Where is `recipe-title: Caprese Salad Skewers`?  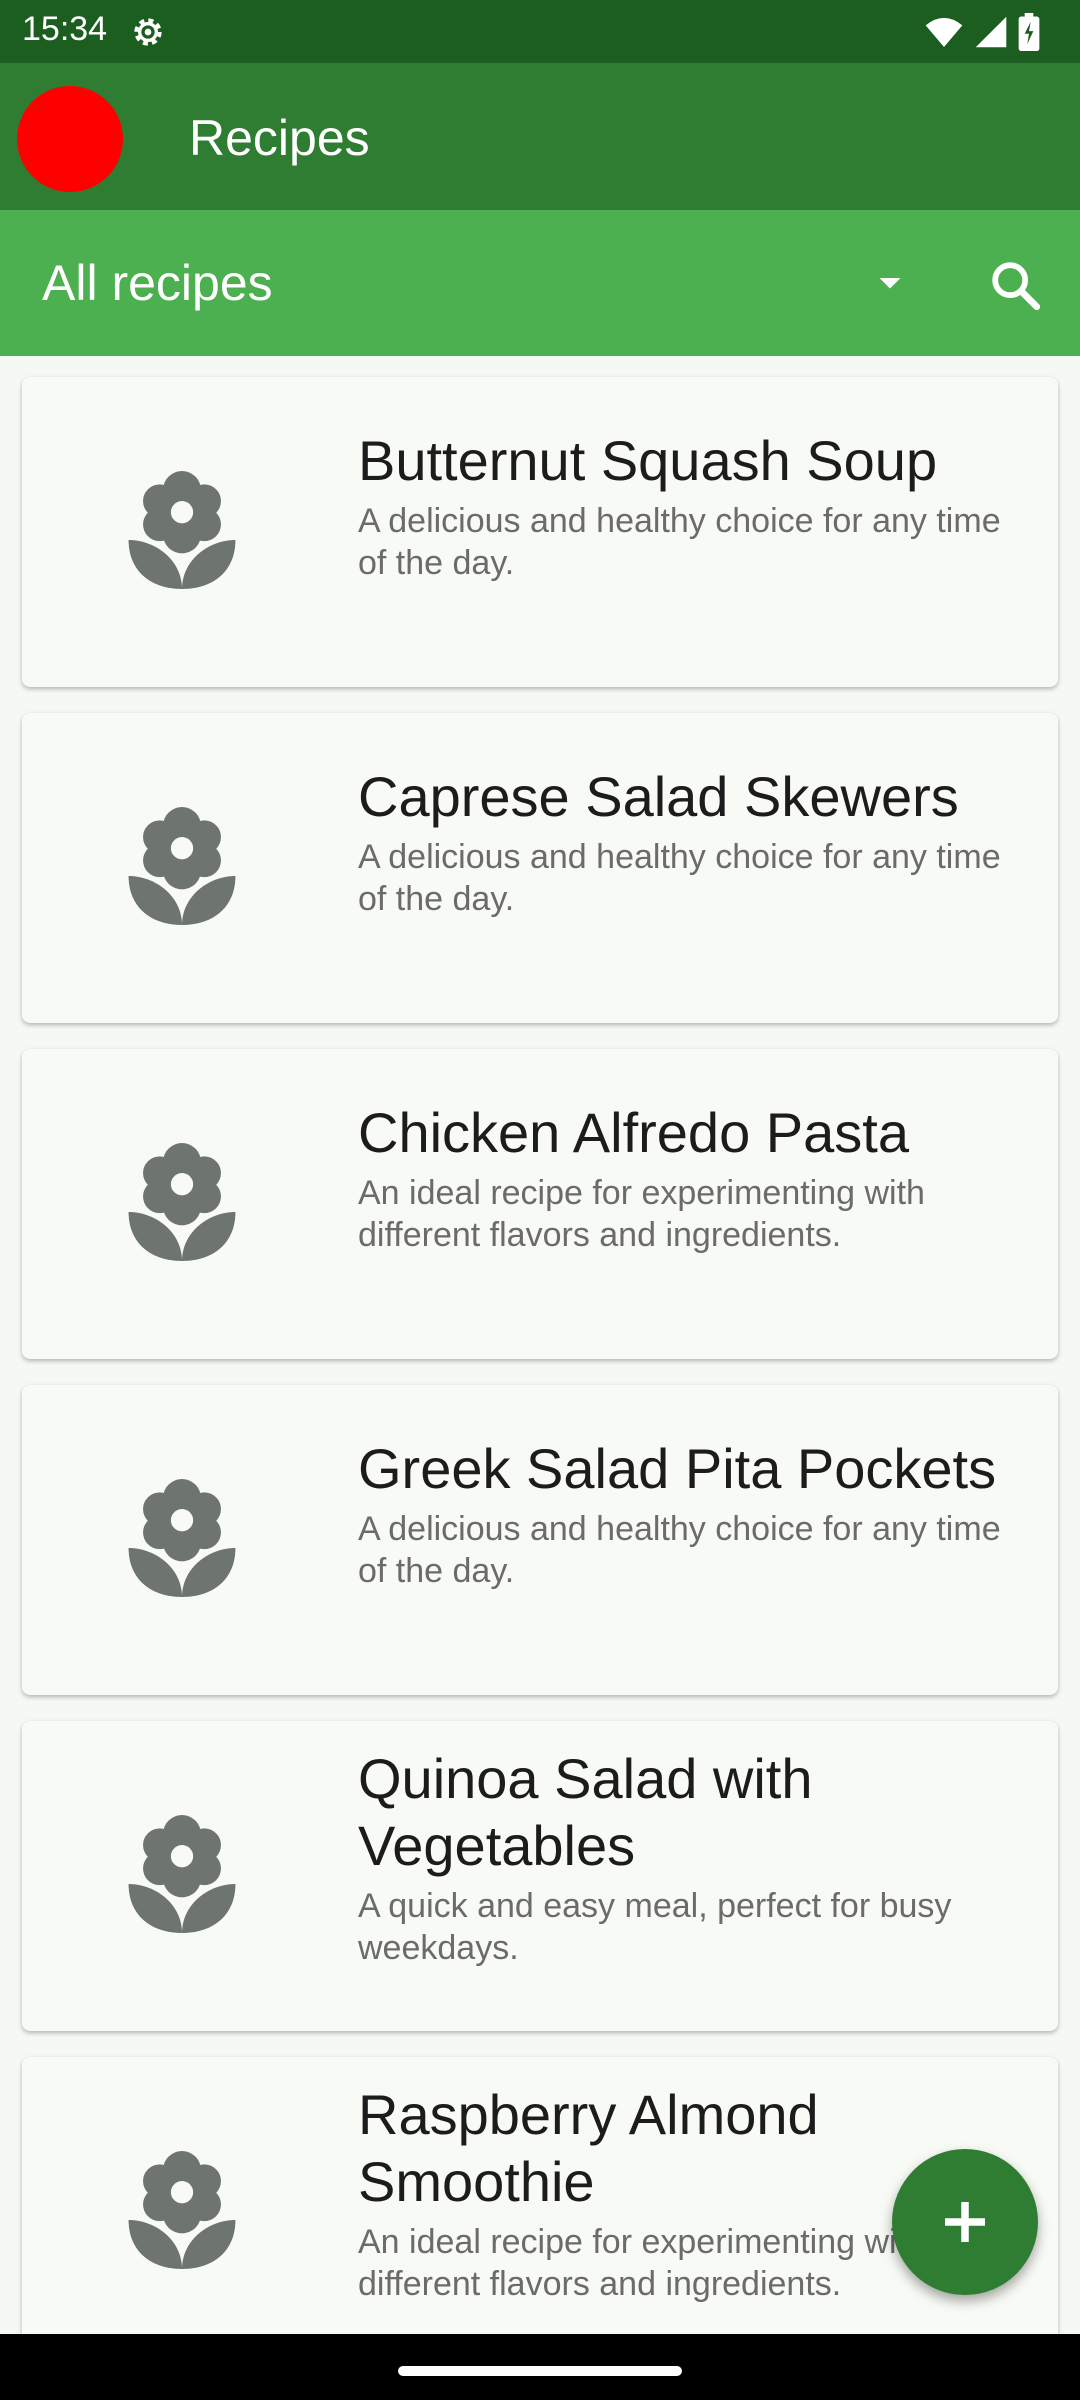
recipe-title: Caprese Salad Skewers is located at coordinates (658, 796).